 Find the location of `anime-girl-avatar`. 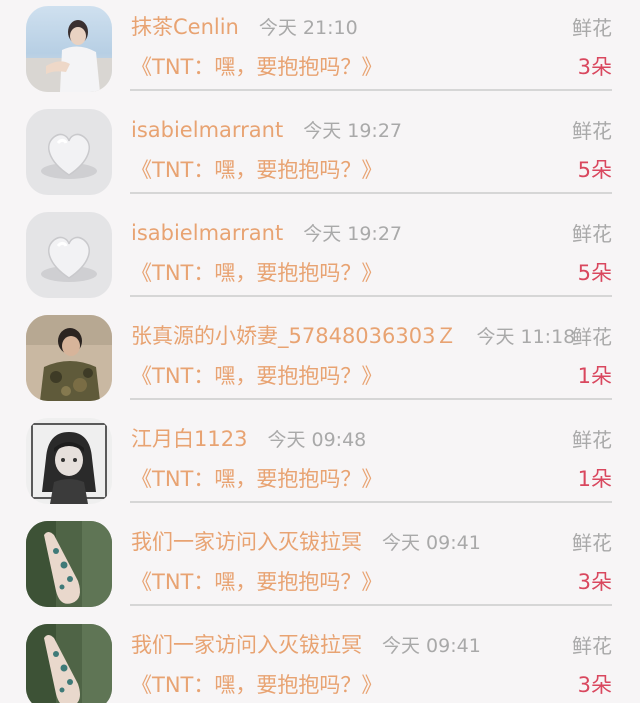

anime-girl-avatar is located at coordinates (69, 461).